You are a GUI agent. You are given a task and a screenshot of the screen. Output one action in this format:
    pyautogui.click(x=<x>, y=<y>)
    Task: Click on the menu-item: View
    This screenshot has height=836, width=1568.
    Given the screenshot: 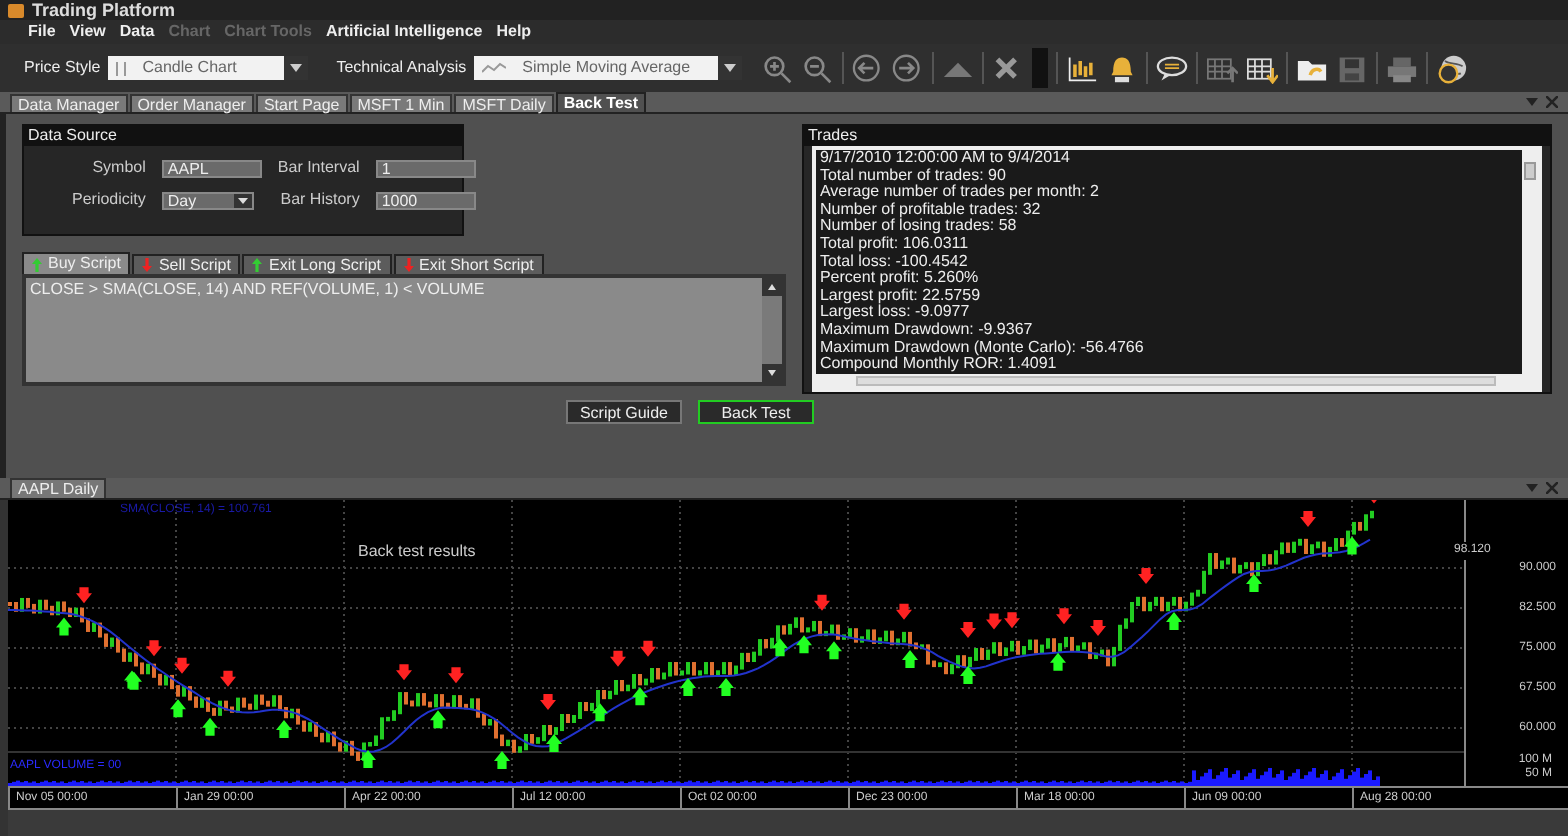 What is the action you would take?
    pyautogui.click(x=87, y=32)
    